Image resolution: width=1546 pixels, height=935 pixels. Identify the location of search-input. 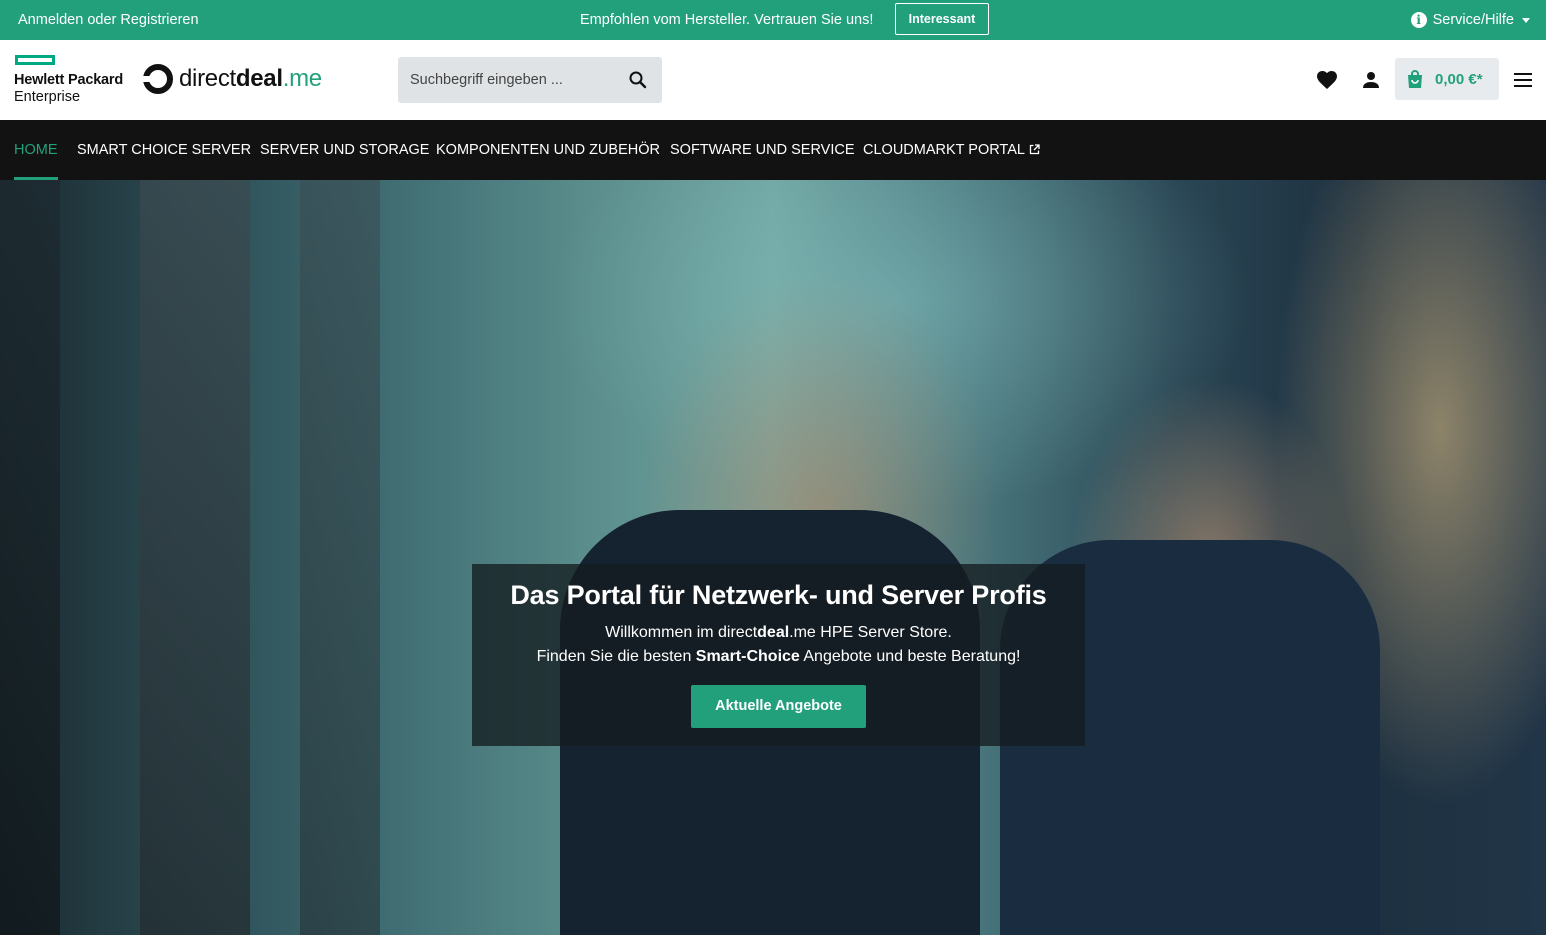
(503, 80).